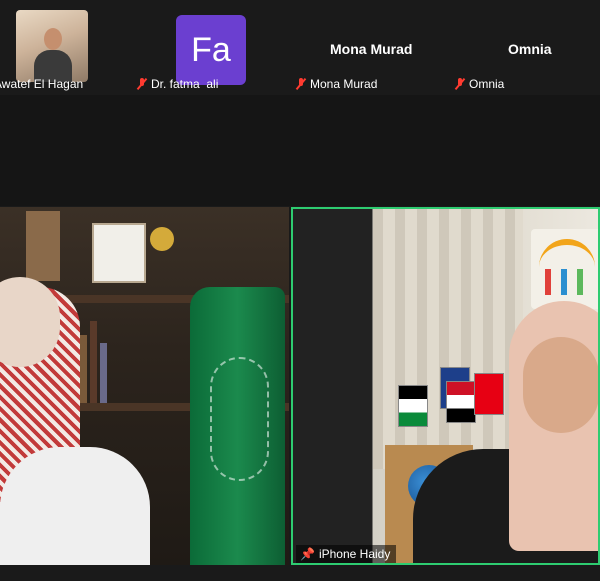 This screenshot has height=581, width=600. I want to click on participant-name-label: Awatef El Hagan, so click(41, 84).